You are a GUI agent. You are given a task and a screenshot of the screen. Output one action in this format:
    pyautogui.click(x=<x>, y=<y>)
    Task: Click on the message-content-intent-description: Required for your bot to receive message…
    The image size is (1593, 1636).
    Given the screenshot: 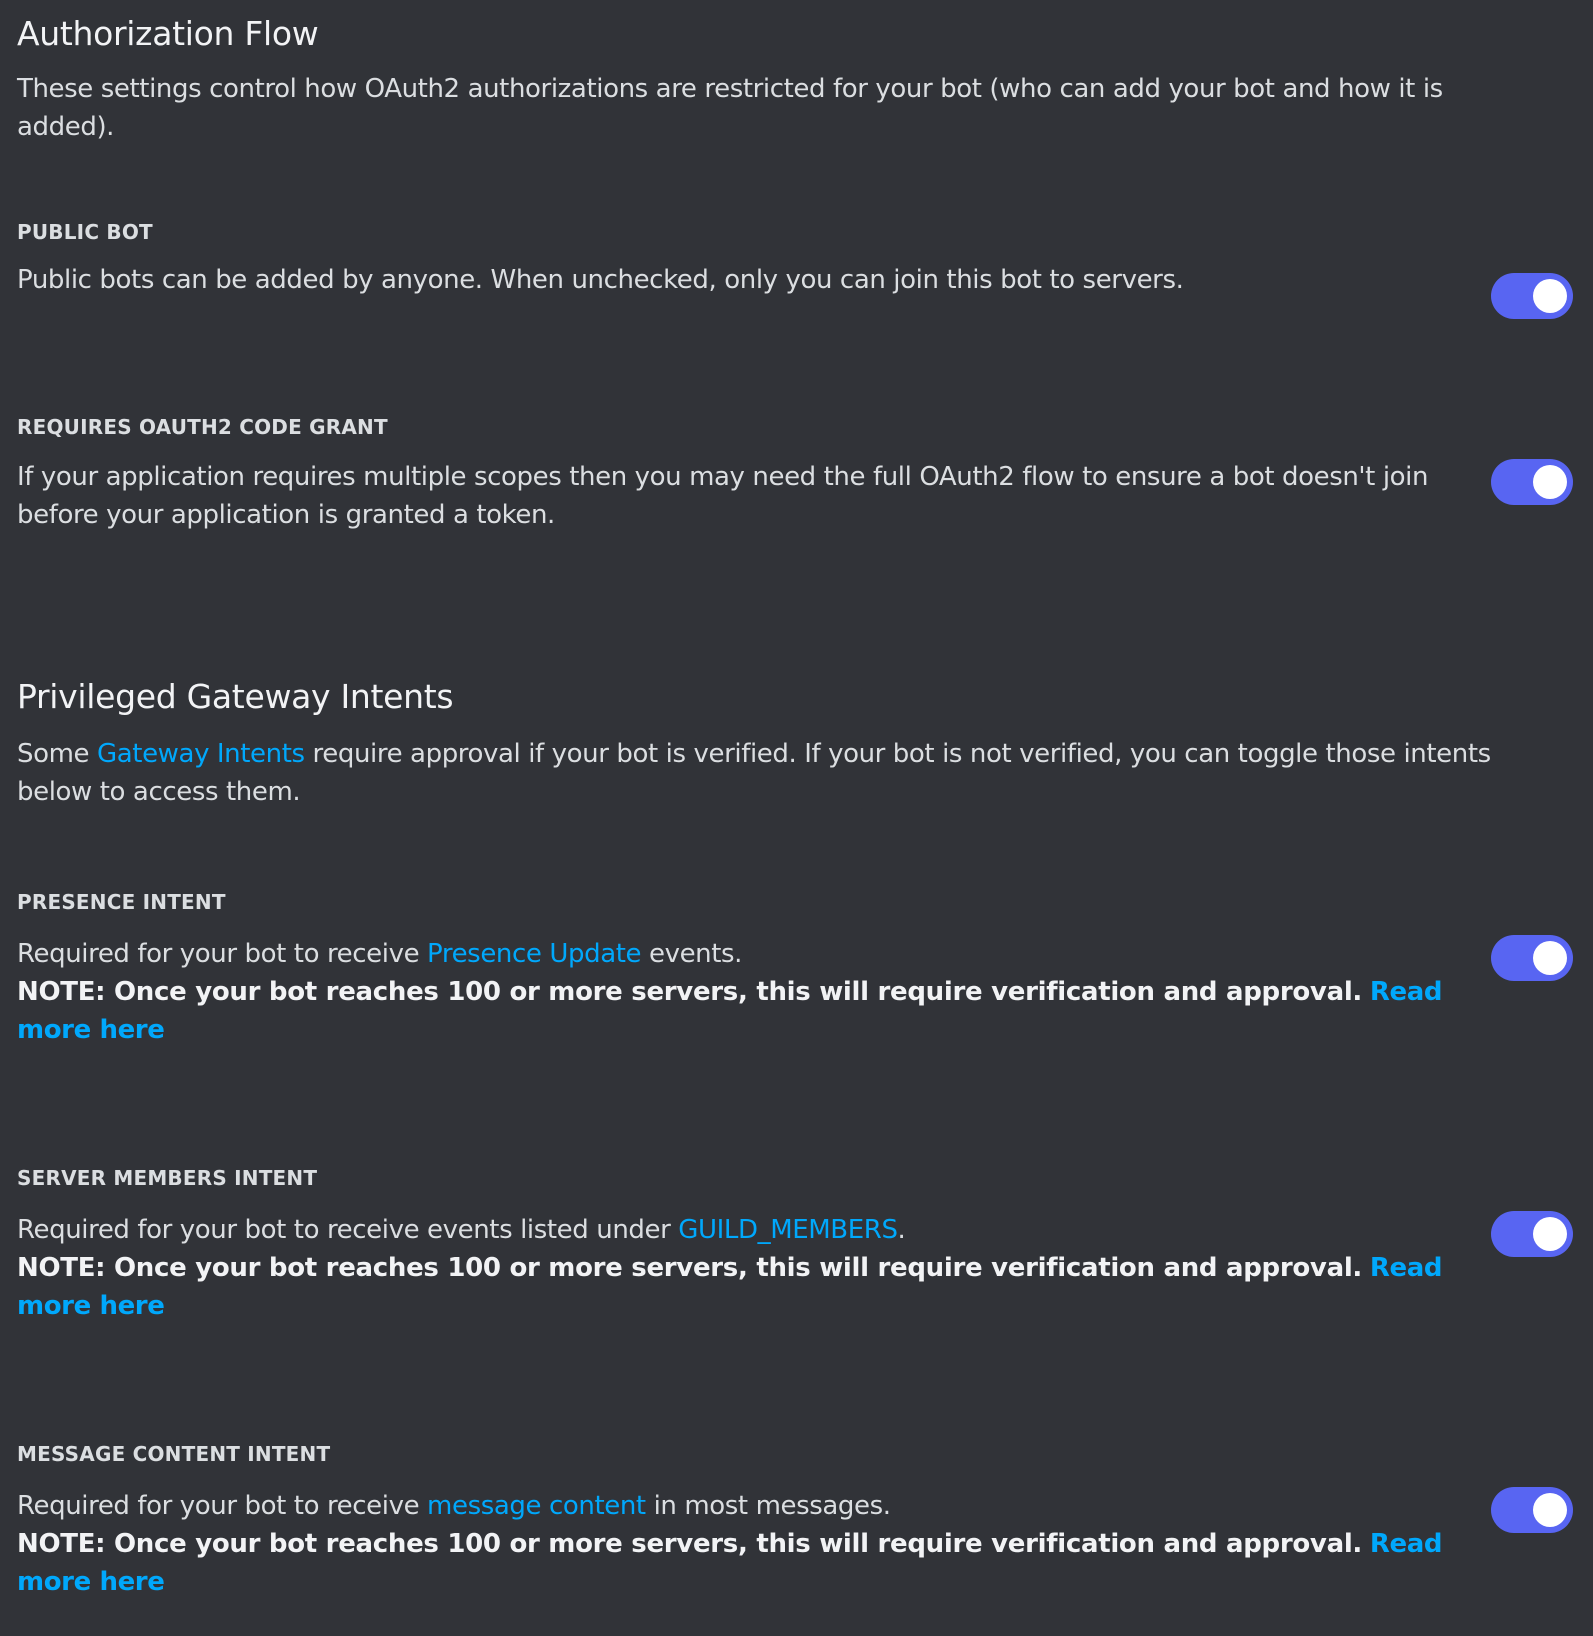 What is the action you would take?
    pyautogui.click(x=732, y=1544)
    